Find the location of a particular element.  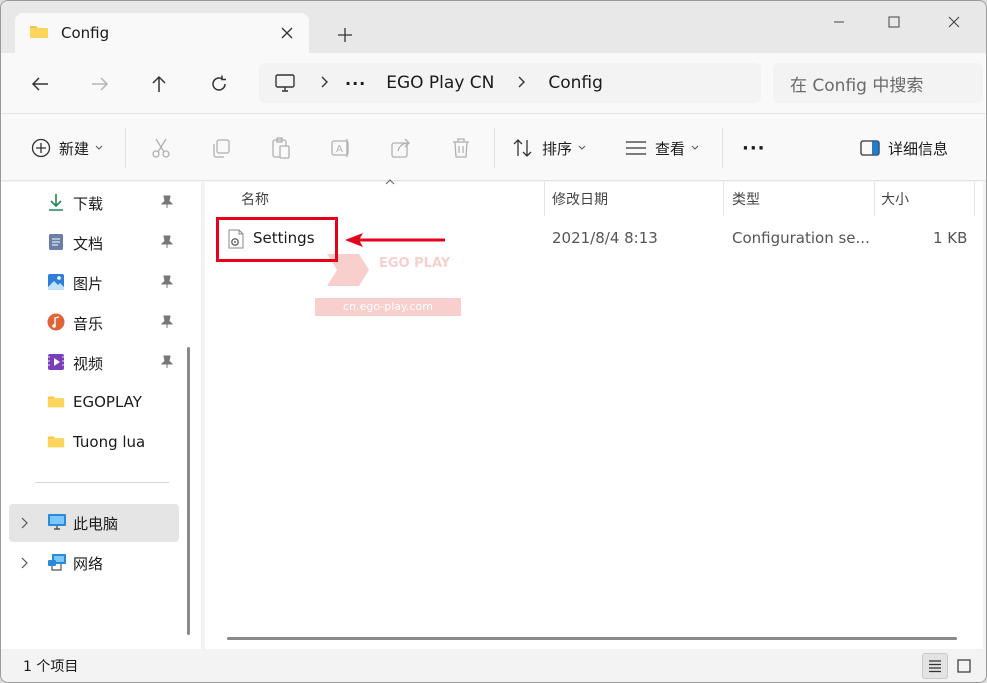

copy-icon is located at coordinates (221, 148).